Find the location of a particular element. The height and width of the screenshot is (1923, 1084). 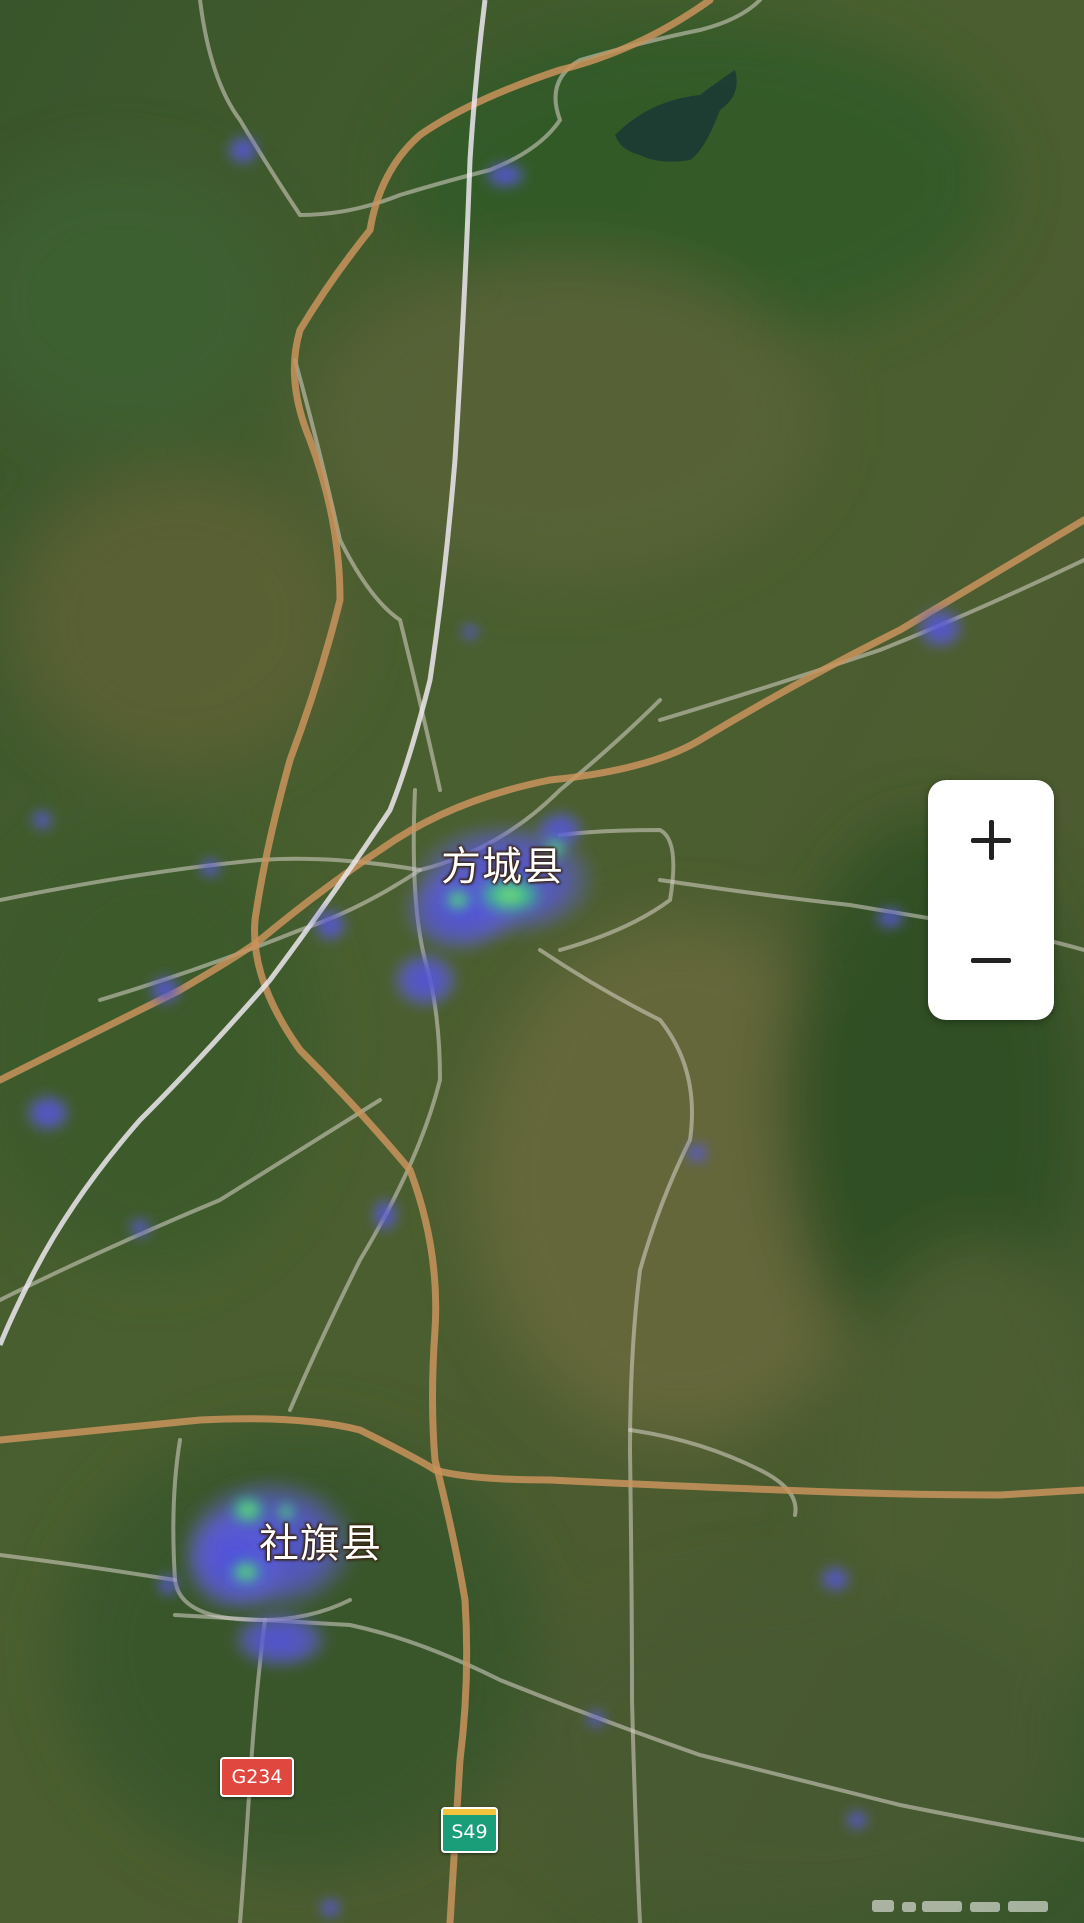

zoom-control is located at coordinates (991, 900).